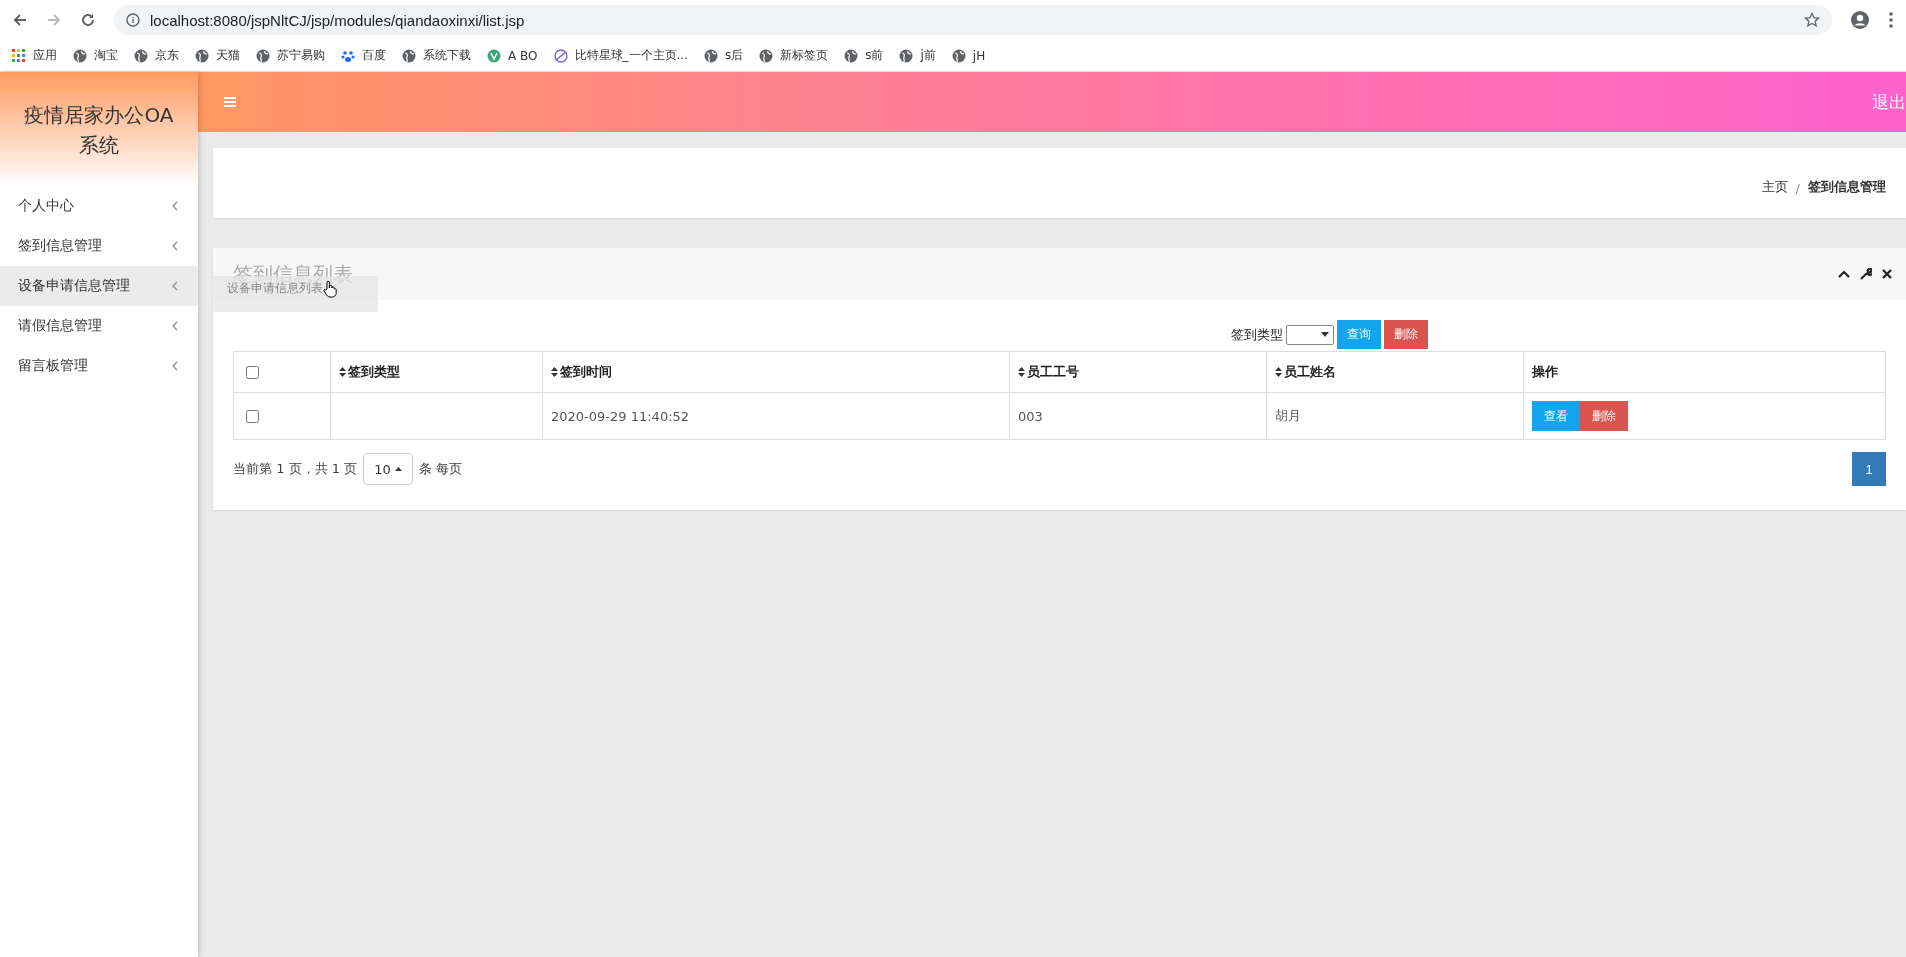  Describe the element at coordinates (99, 246) in the screenshot. I see `sidebar-item: 签到信息管理` at that location.